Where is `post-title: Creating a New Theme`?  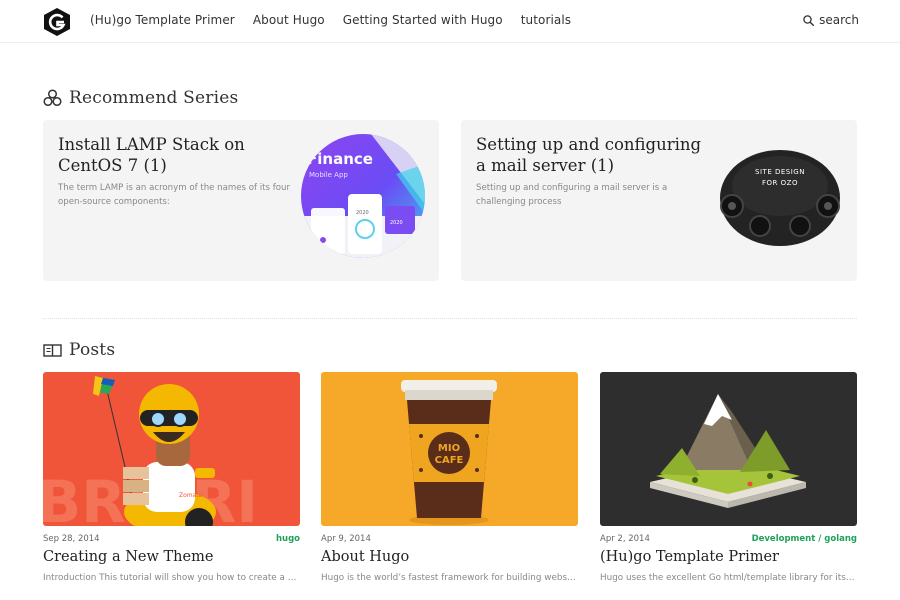
post-title: Creating a New Theme is located at coordinates (171, 557).